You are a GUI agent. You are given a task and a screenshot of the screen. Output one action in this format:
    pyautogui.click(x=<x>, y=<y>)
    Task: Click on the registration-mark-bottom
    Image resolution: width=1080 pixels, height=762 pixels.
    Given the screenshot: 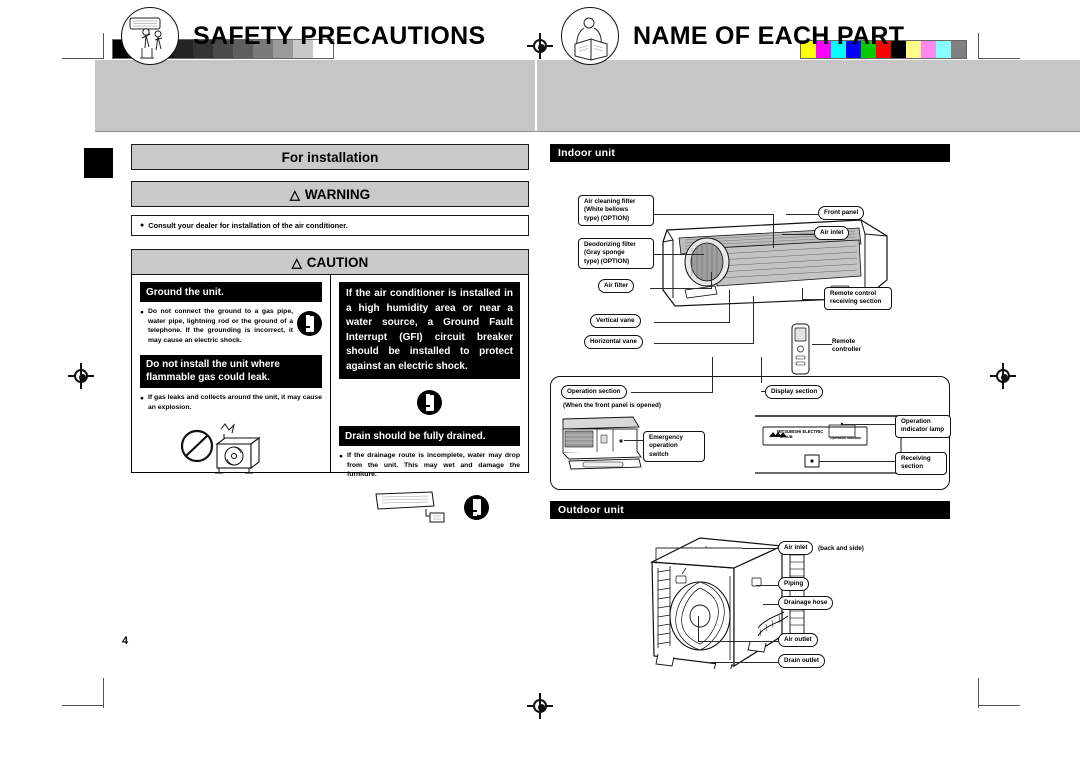 What is the action you would take?
    pyautogui.click(x=540, y=706)
    